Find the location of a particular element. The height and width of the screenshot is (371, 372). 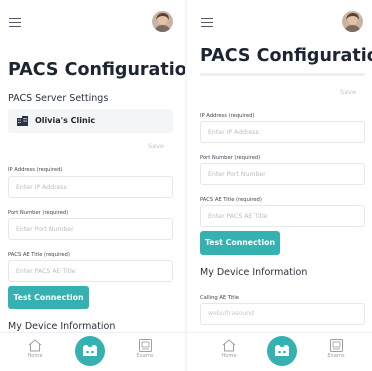

clinic-selector: Olivia's Clinic is located at coordinates (90, 121).